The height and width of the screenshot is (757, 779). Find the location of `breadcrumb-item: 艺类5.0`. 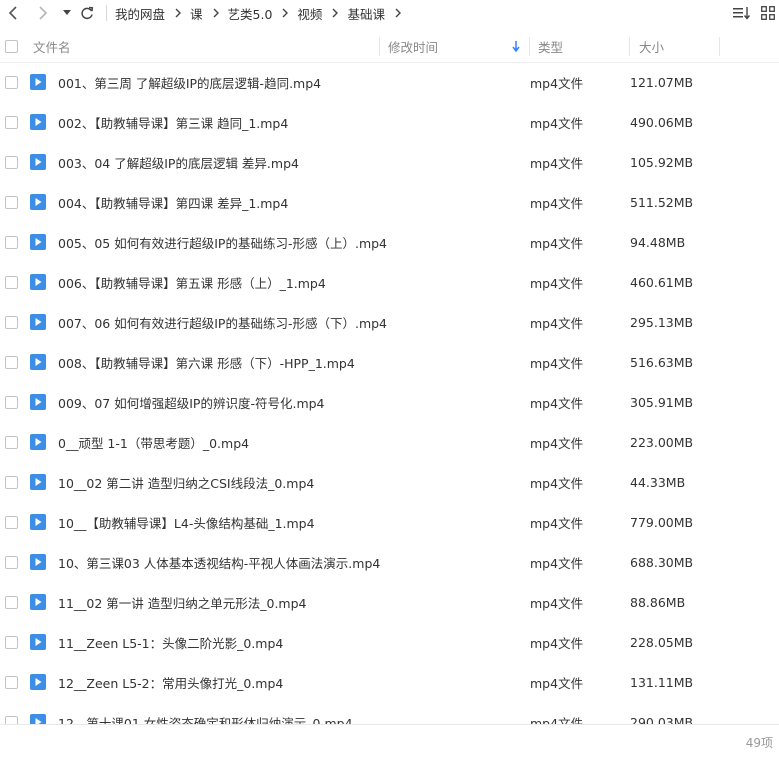

breadcrumb-item: 艺类5.0 is located at coordinates (250, 13).